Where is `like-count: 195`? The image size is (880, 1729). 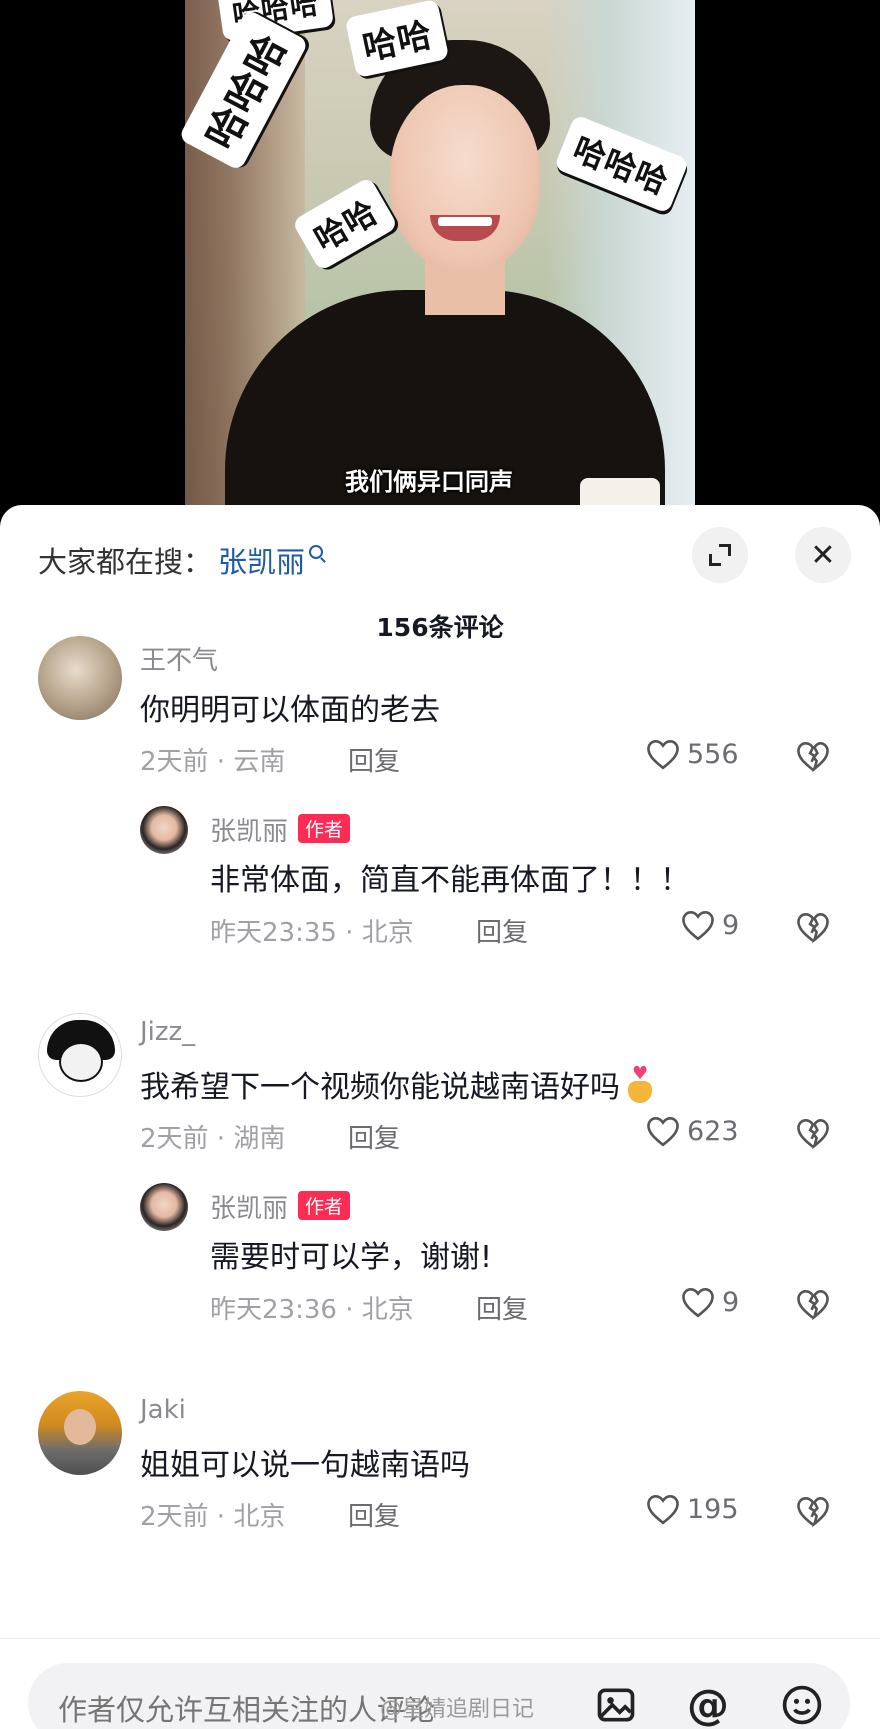 like-count: 195 is located at coordinates (713, 1509).